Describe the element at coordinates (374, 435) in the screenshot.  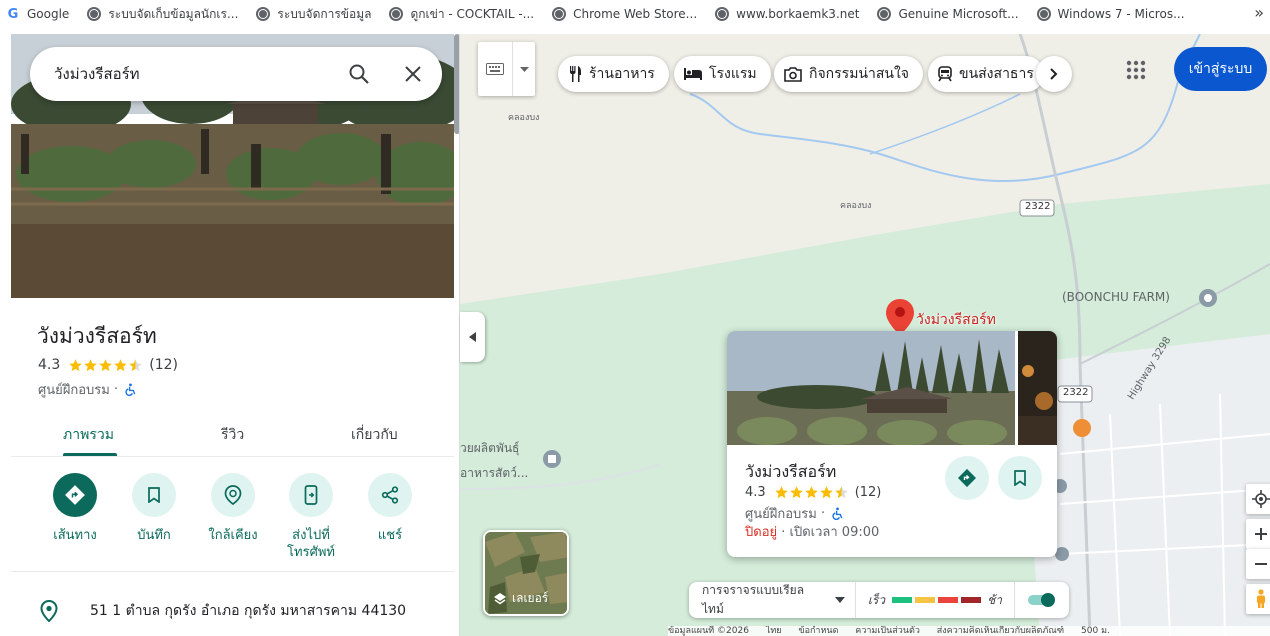
I see `tab-about: เกี่ยวกับ` at that location.